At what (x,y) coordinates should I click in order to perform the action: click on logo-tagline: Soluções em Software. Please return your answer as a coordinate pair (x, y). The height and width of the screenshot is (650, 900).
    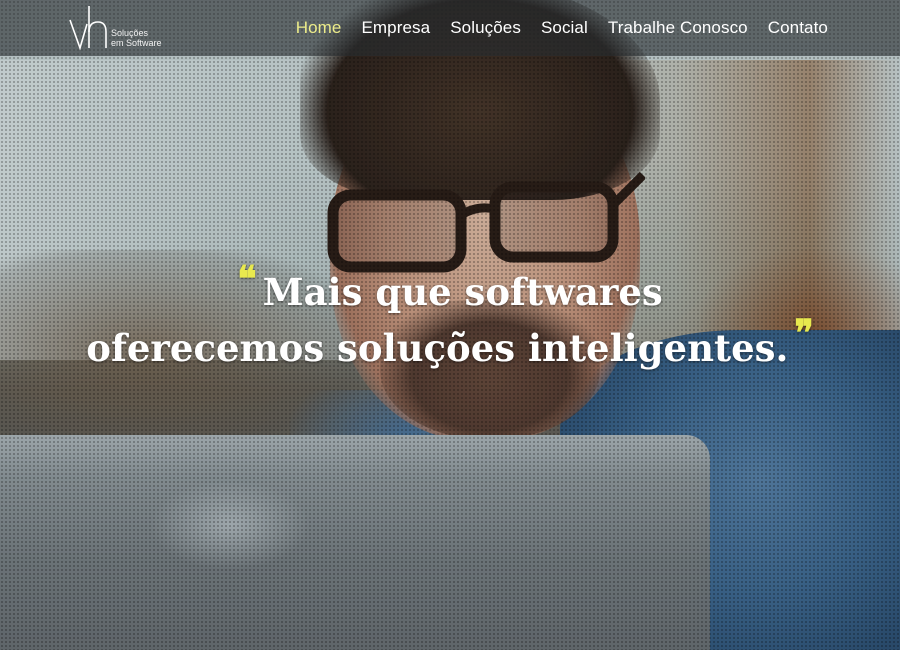
    Looking at the image, I should click on (136, 38).